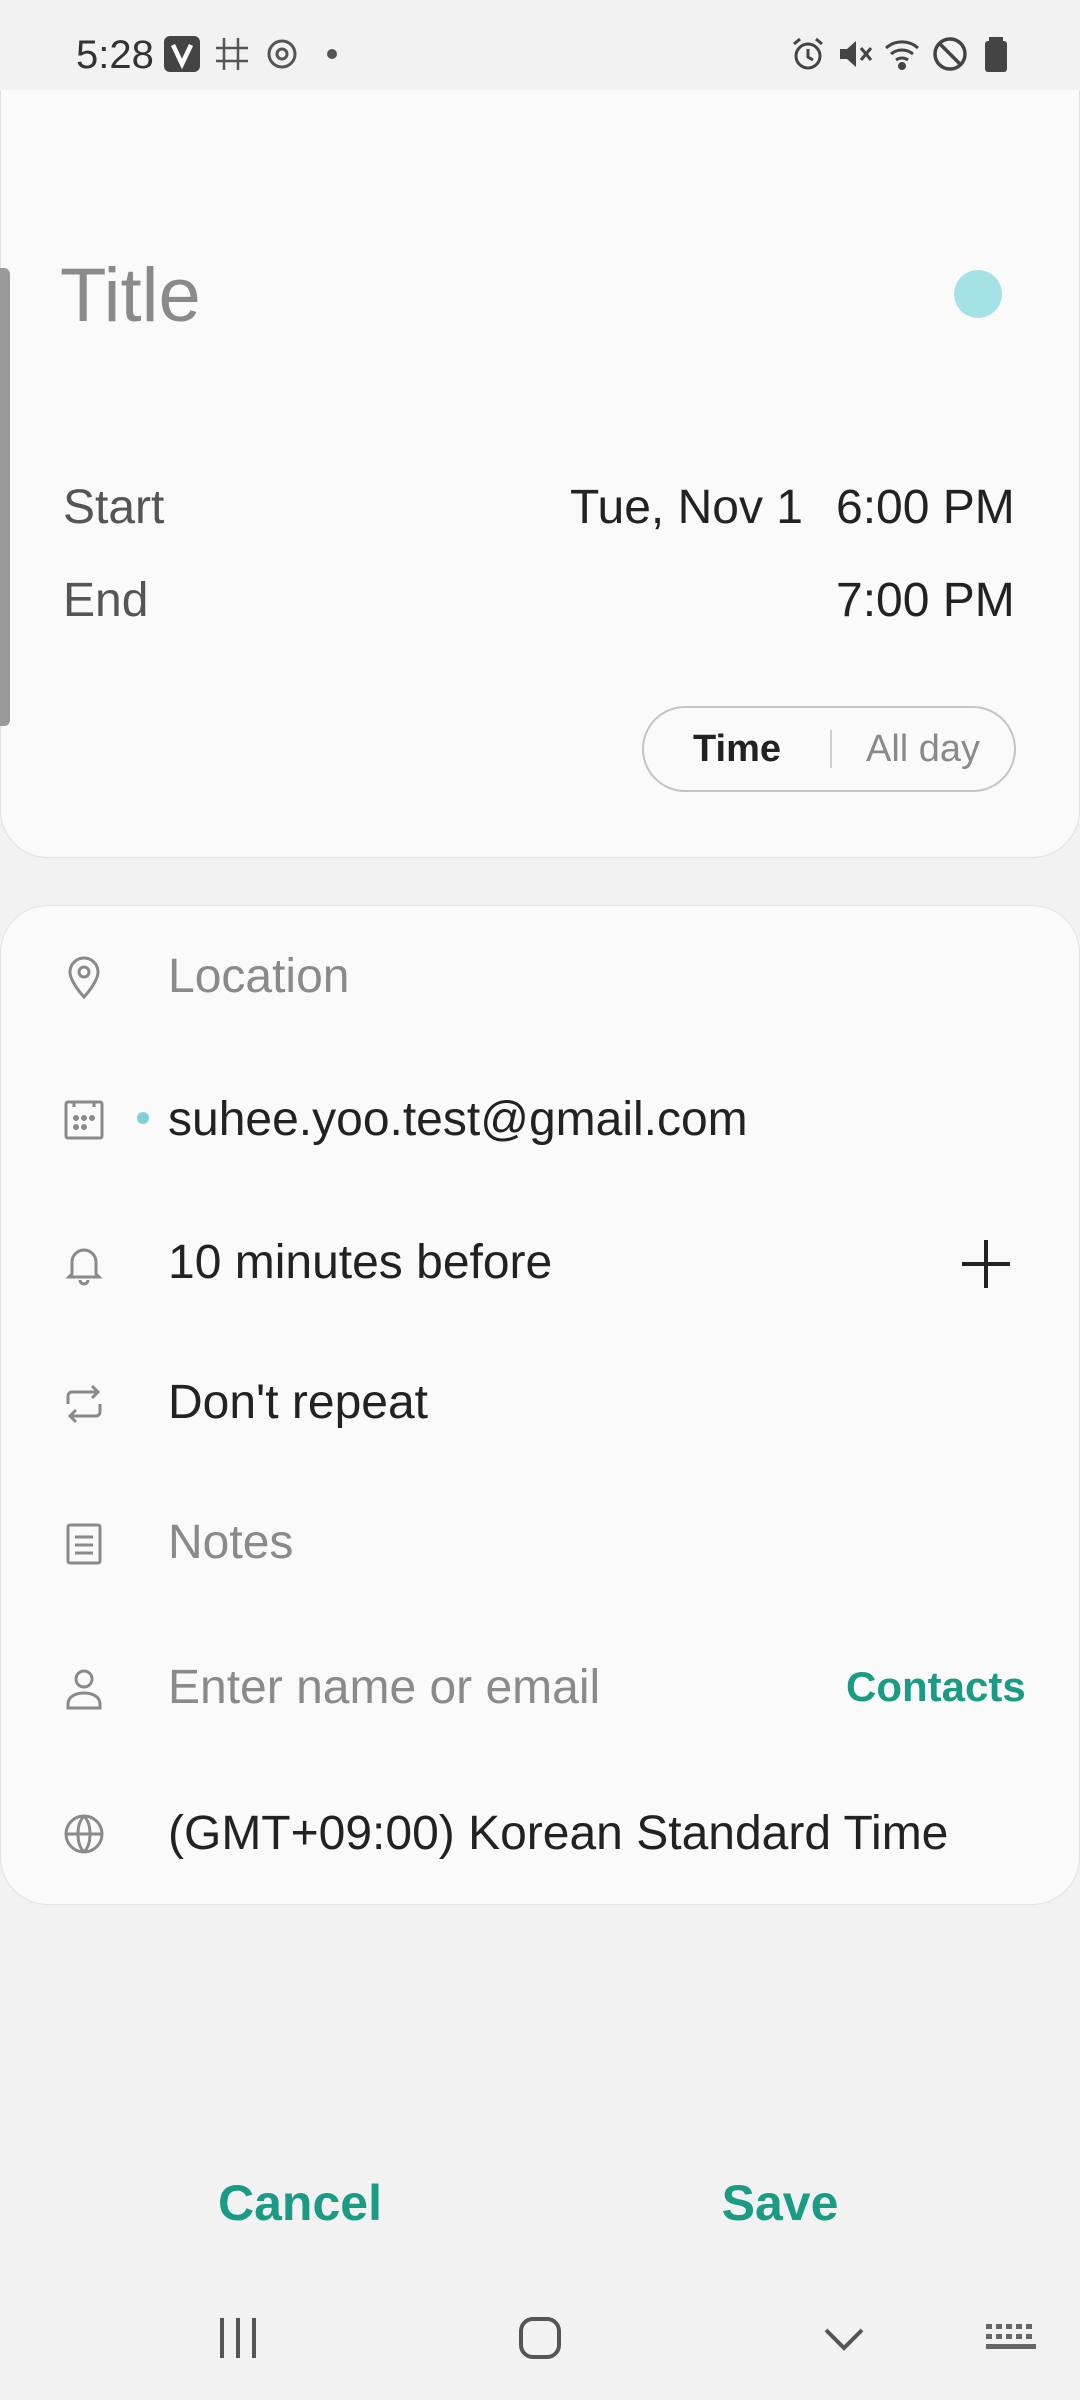 The width and height of the screenshot is (1080, 2400). What do you see at coordinates (490, 295) in the screenshot?
I see `title-input` at bounding box center [490, 295].